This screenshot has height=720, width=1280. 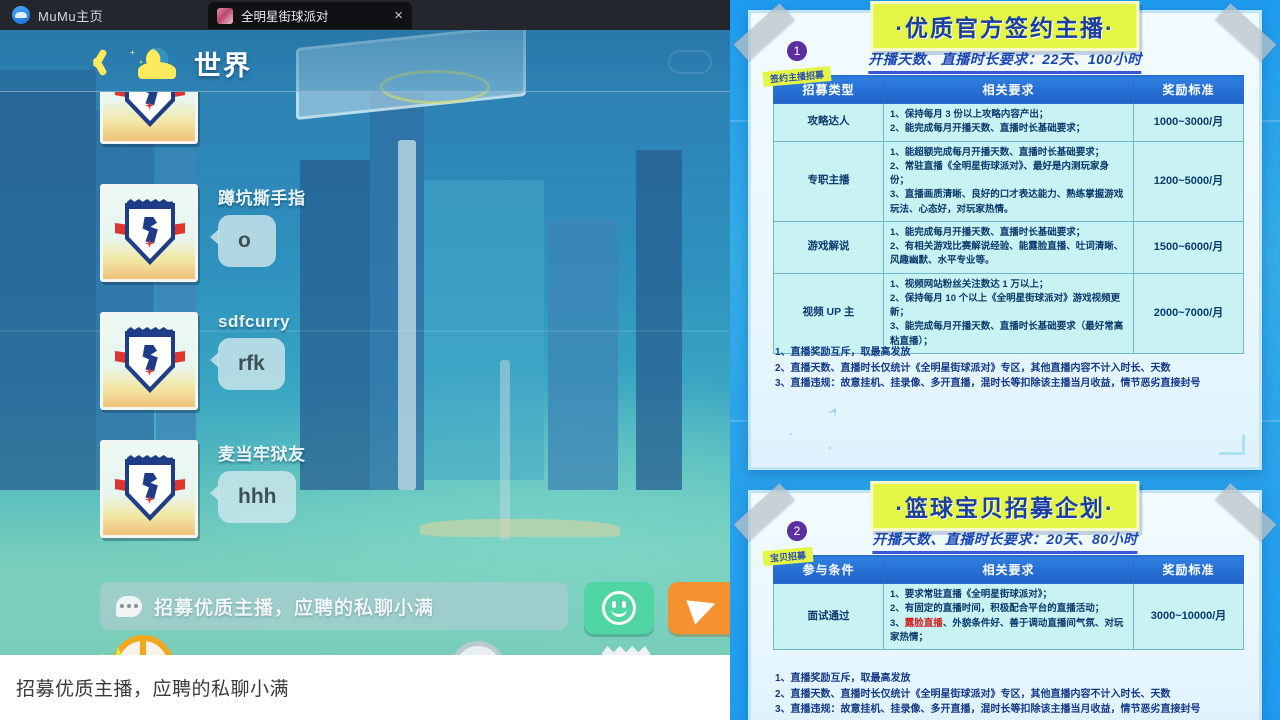 I want to click on requirement-line: 1、能超额完成每月开播天数、直播时长基础要求；, so click(x=997, y=152).